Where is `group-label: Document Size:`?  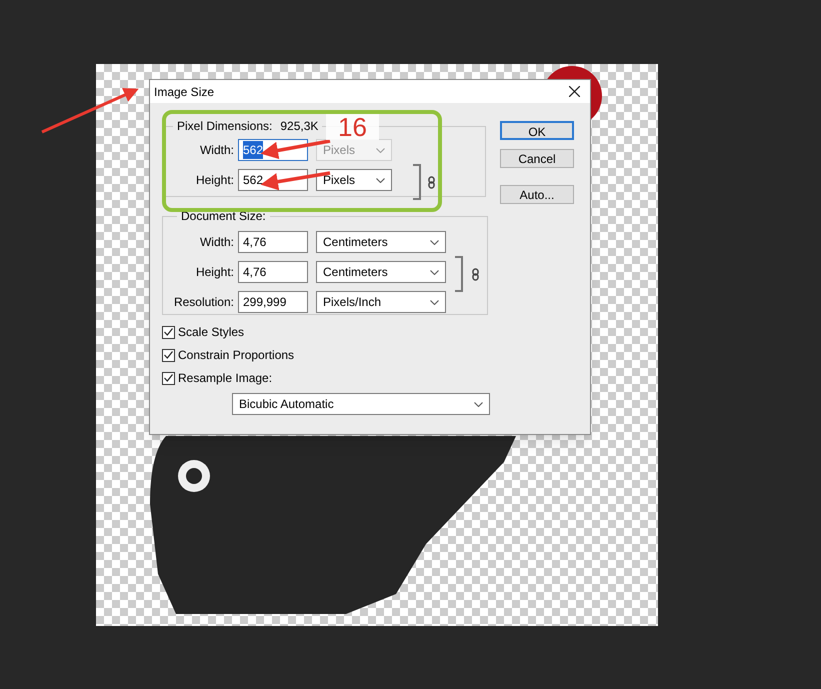 group-label: Document Size: is located at coordinates (223, 216).